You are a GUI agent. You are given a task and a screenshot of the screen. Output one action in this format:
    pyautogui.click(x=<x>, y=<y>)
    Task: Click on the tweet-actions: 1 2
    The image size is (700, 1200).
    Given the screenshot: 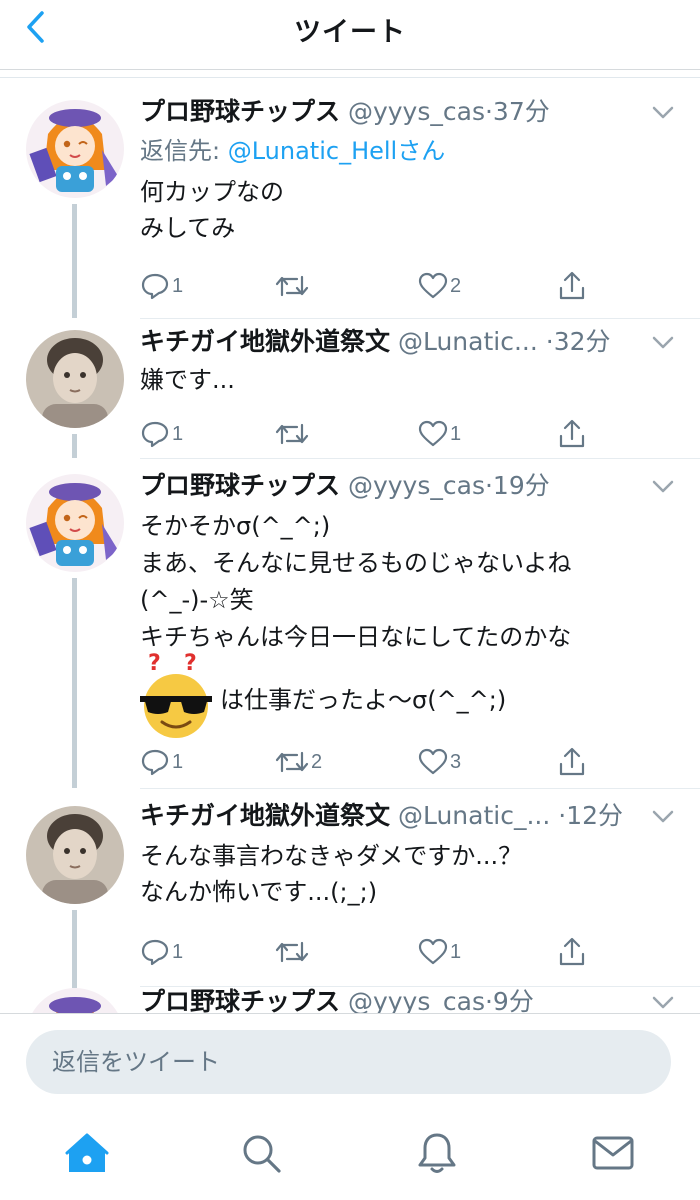 What is the action you would take?
    pyautogui.click(x=370, y=286)
    